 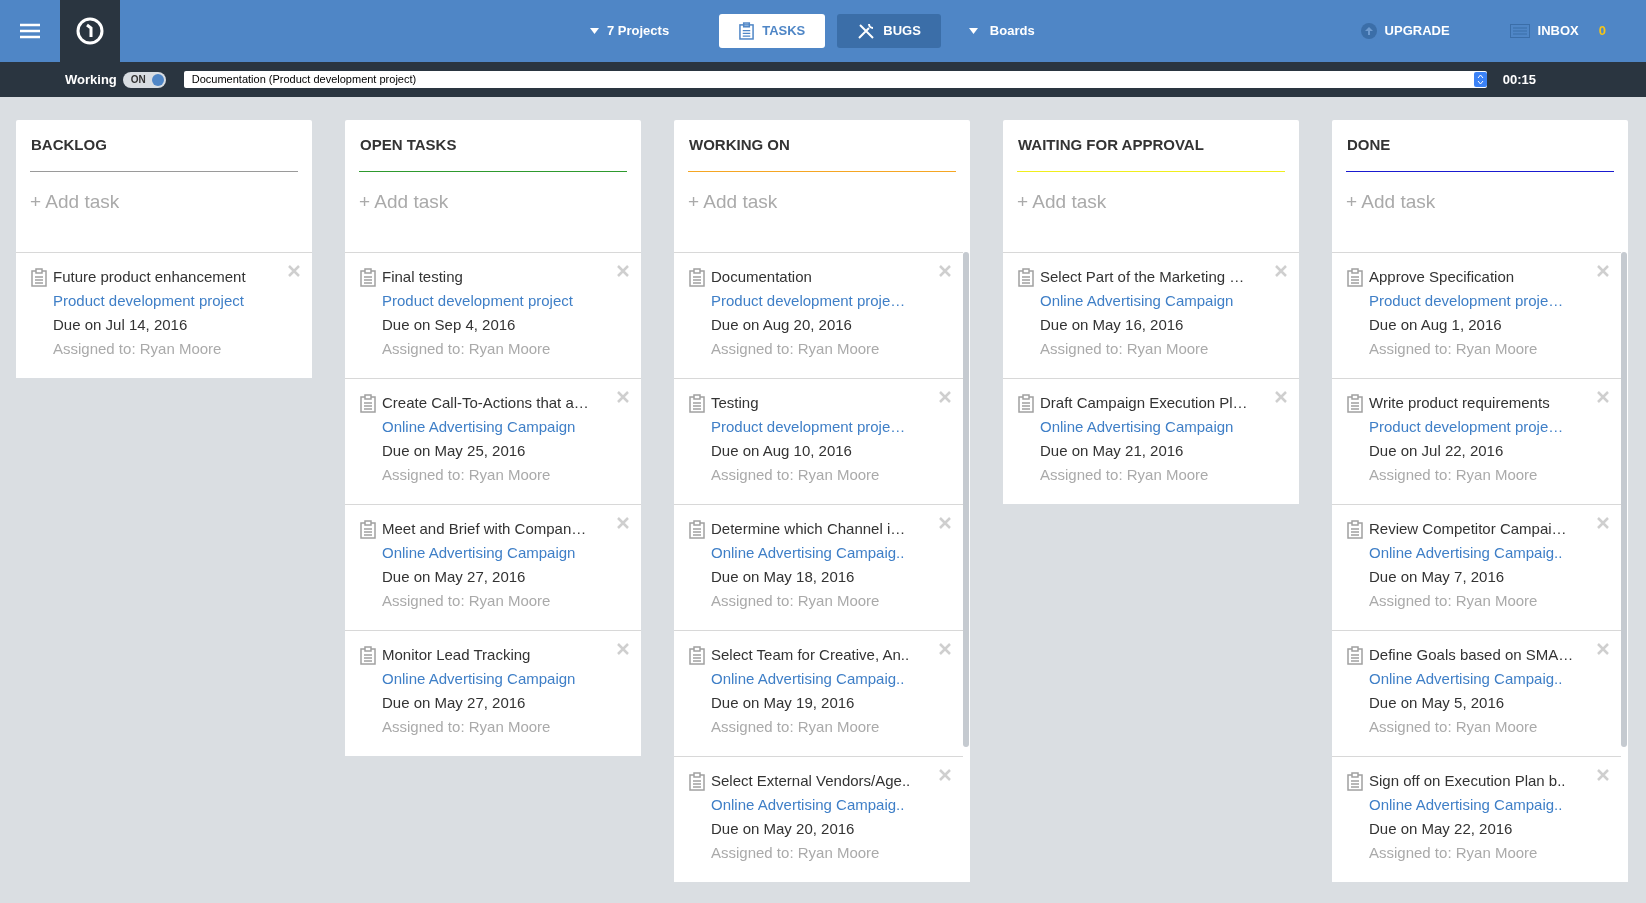 What do you see at coordinates (90, 31) in the screenshot?
I see `logo` at bounding box center [90, 31].